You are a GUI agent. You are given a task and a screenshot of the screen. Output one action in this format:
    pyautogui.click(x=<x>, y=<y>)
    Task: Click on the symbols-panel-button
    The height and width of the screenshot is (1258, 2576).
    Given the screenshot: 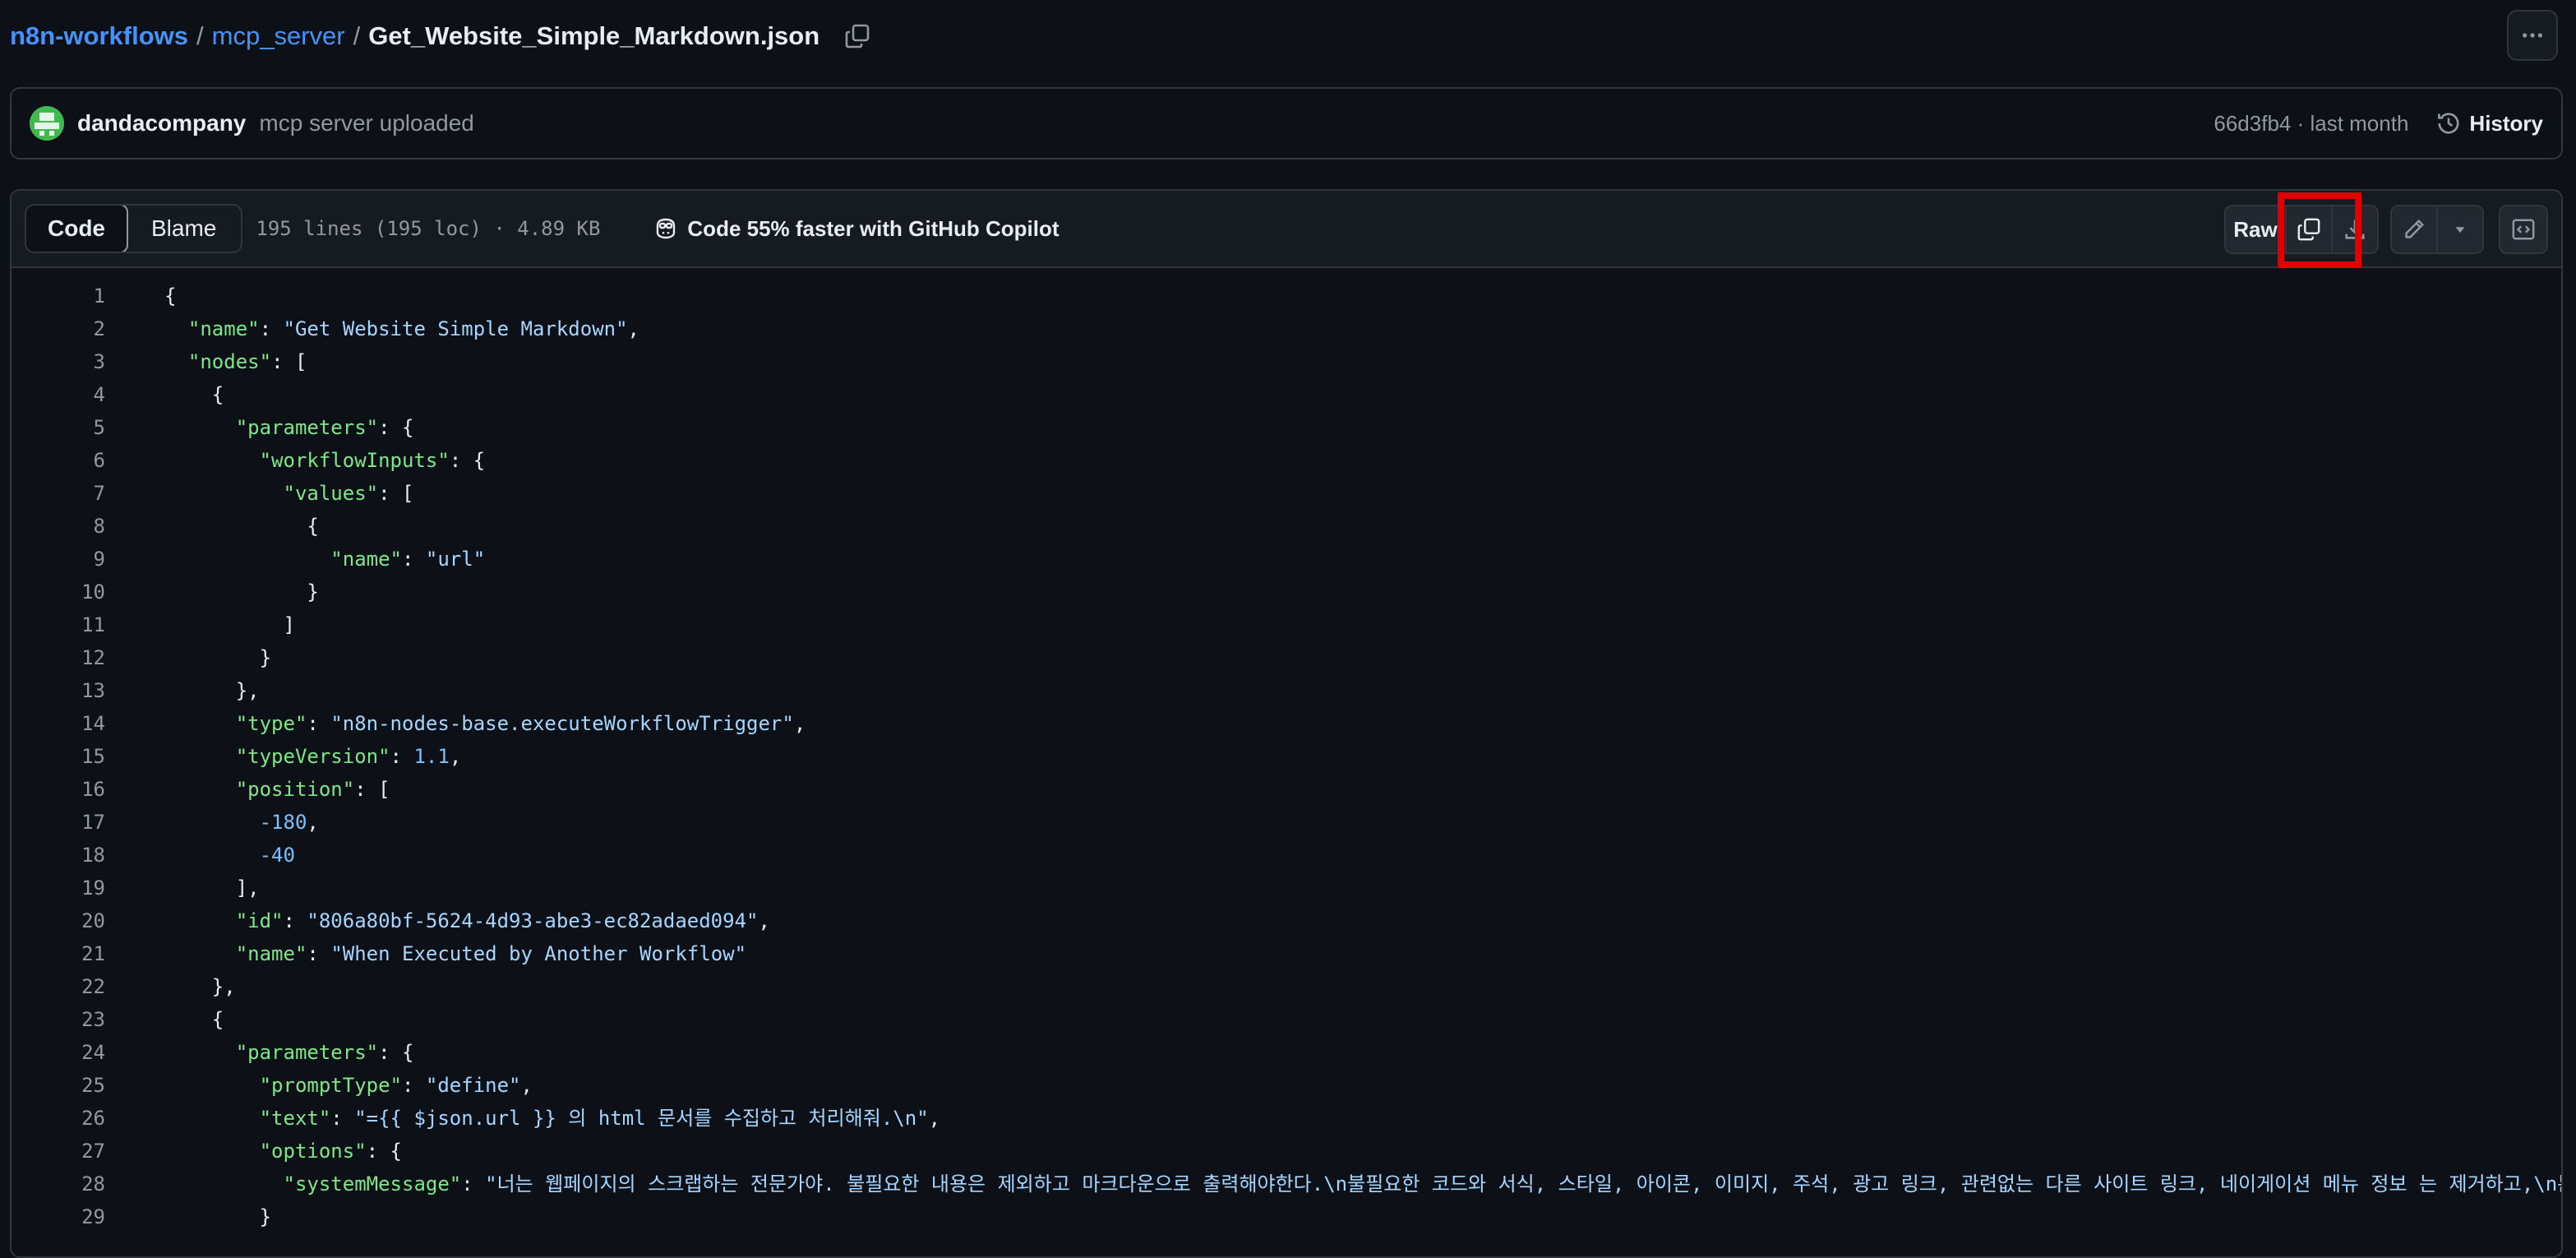 What is the action you would take?
    pyautogui.click(x=2523, y=229)
    